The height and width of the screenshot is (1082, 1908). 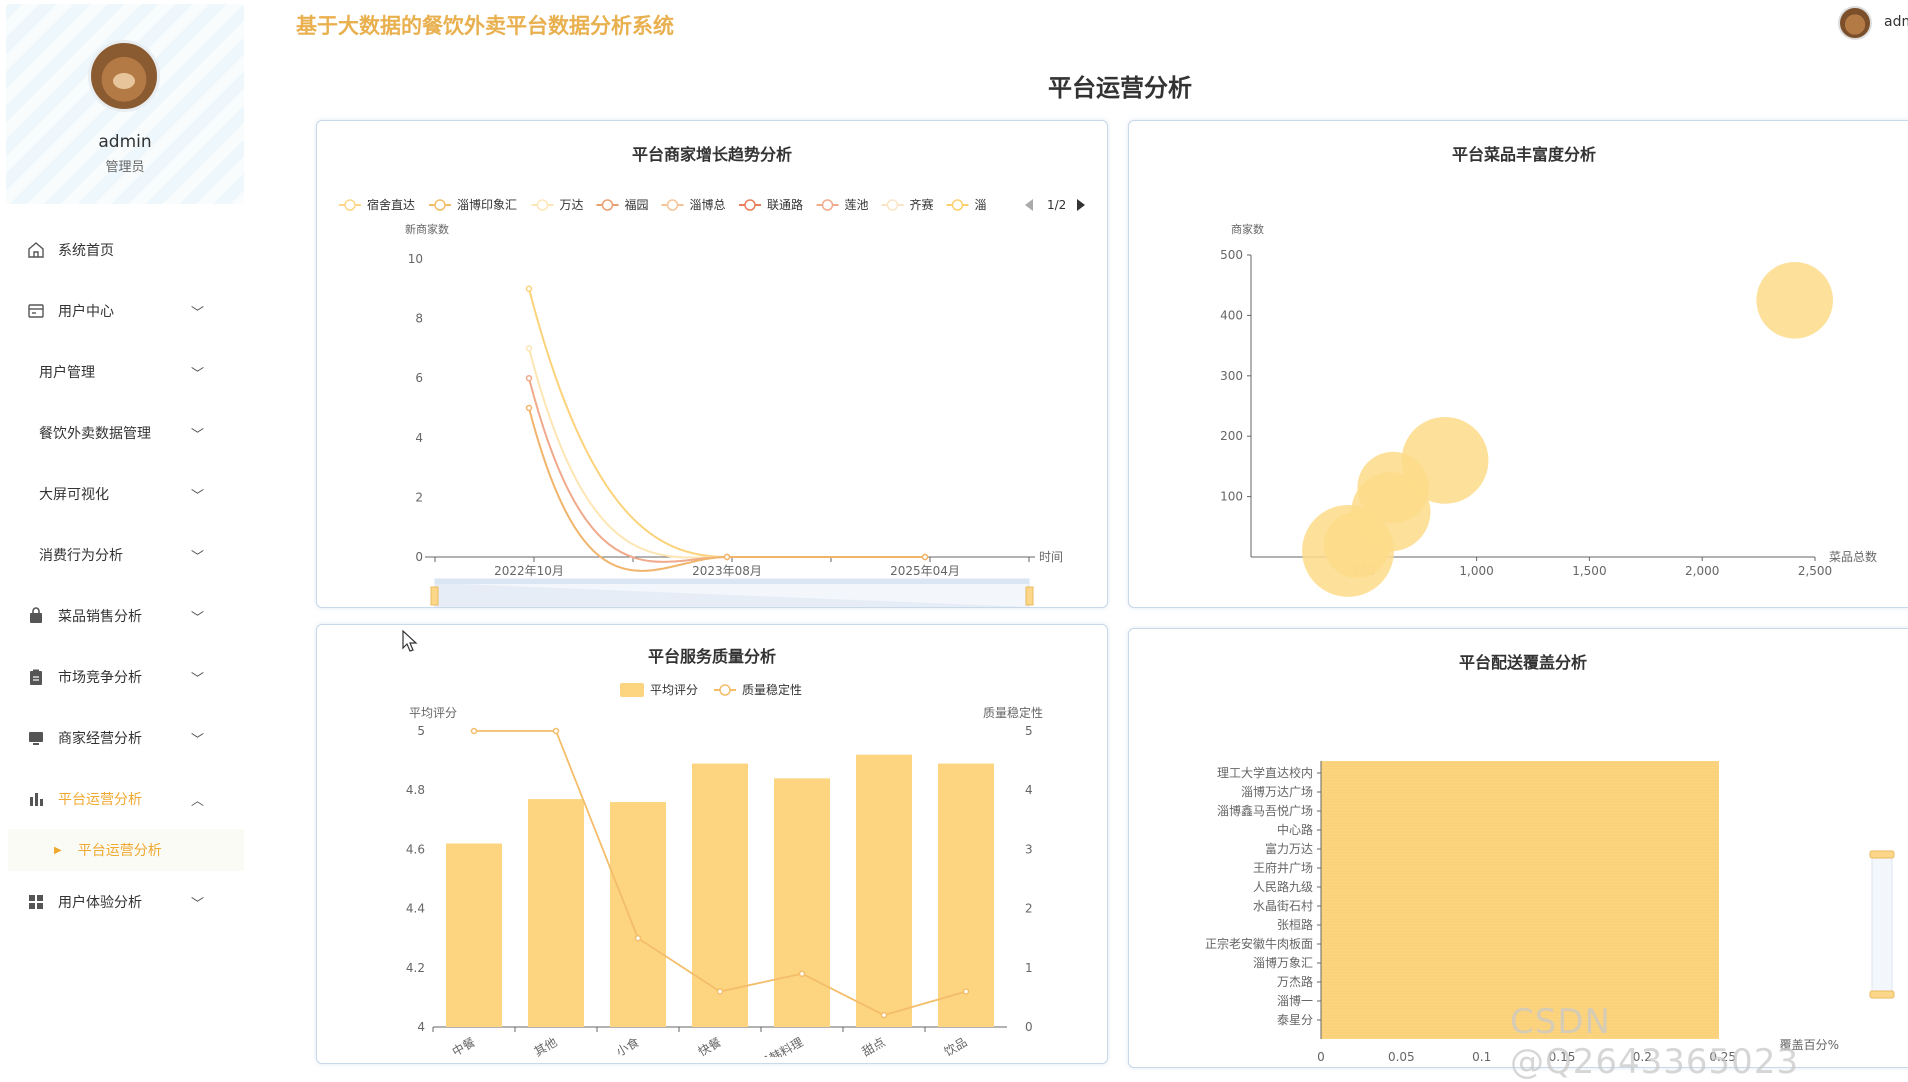 What do you see at coordinates (1051, 557) in the screenshot?
I see `x-axis-name: 时间` at bounding box center [1051, 557].